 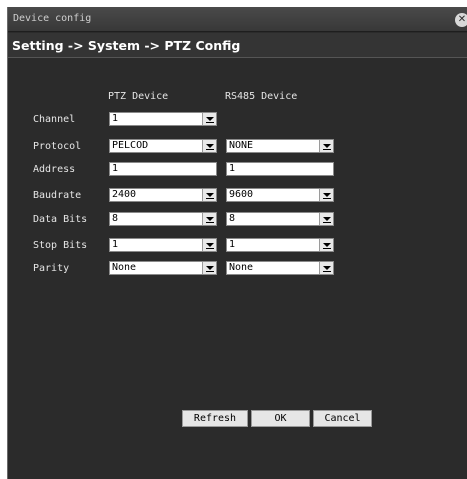 What do you see at coordinates (163, 146) in the screenshot?
I see `ptz-protocol-select: PELCOD` at bounding box center [163, 146].